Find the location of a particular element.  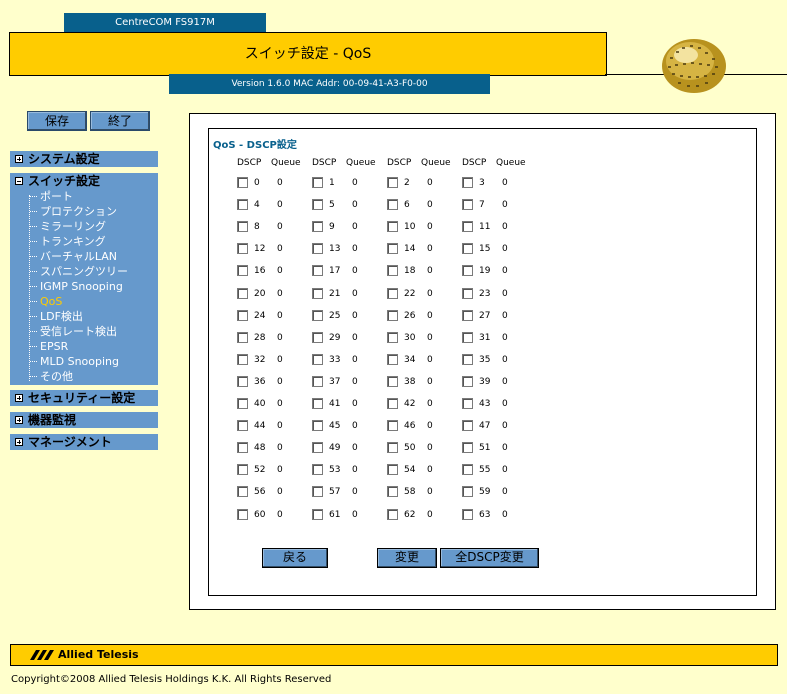

dscp-value: 44 is located at coordinates (259, 426).